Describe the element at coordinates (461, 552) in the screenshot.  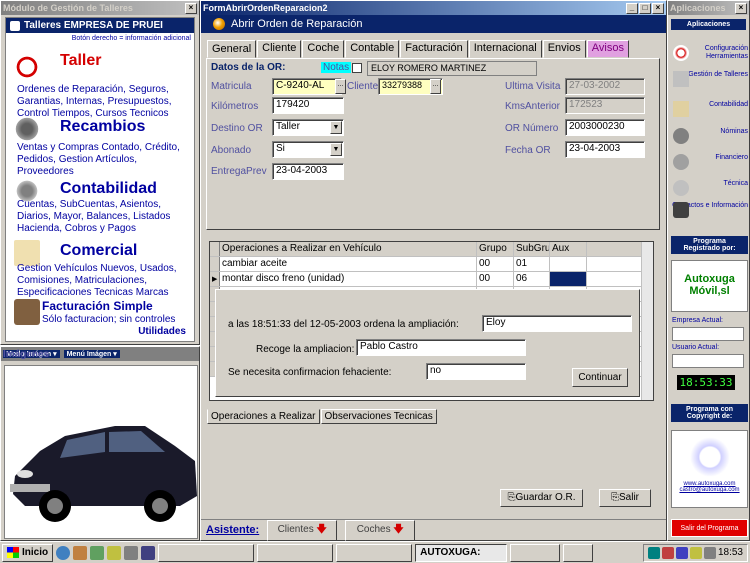
I see `taskbar-active-button: AUTOXUGA:` at that location.